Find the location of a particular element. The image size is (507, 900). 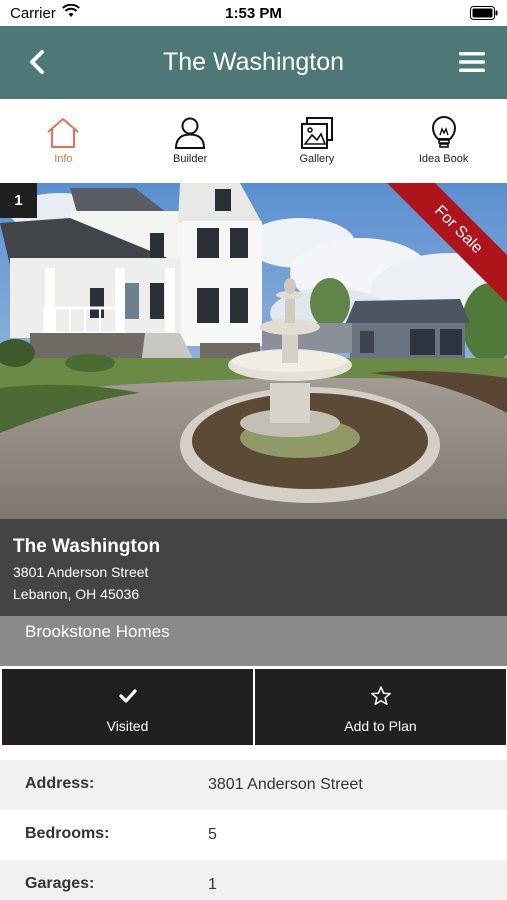

tab-bar: Info Builder Gallery Idea Book is located at coordinates (253, 141).